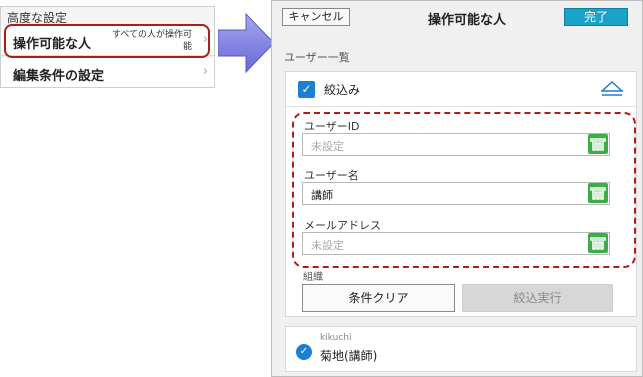 Image resolution: width=643 pixels, height=377 pixels. Describe the element at coordinates (349, 356) in the screenshot. I see `user-name: 菊地(講師)` at that location.